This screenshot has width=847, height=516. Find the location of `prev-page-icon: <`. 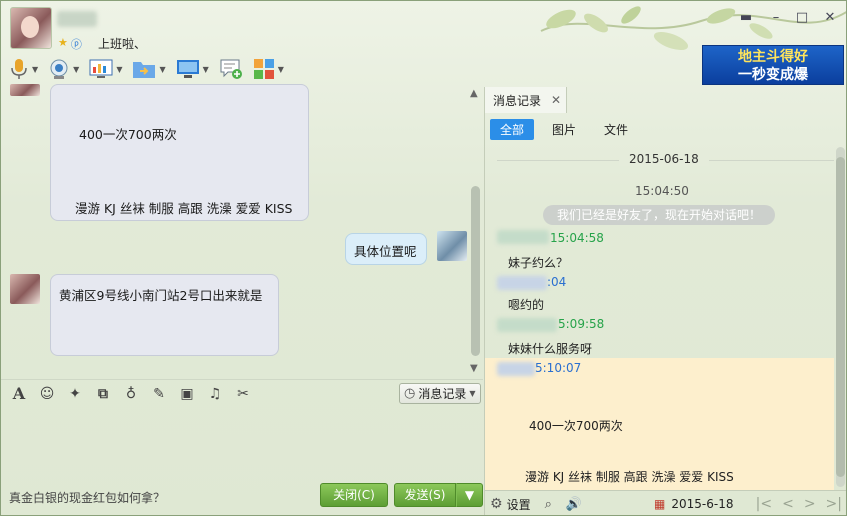

prev-page-icon: < is located at coordinates (788, 504).